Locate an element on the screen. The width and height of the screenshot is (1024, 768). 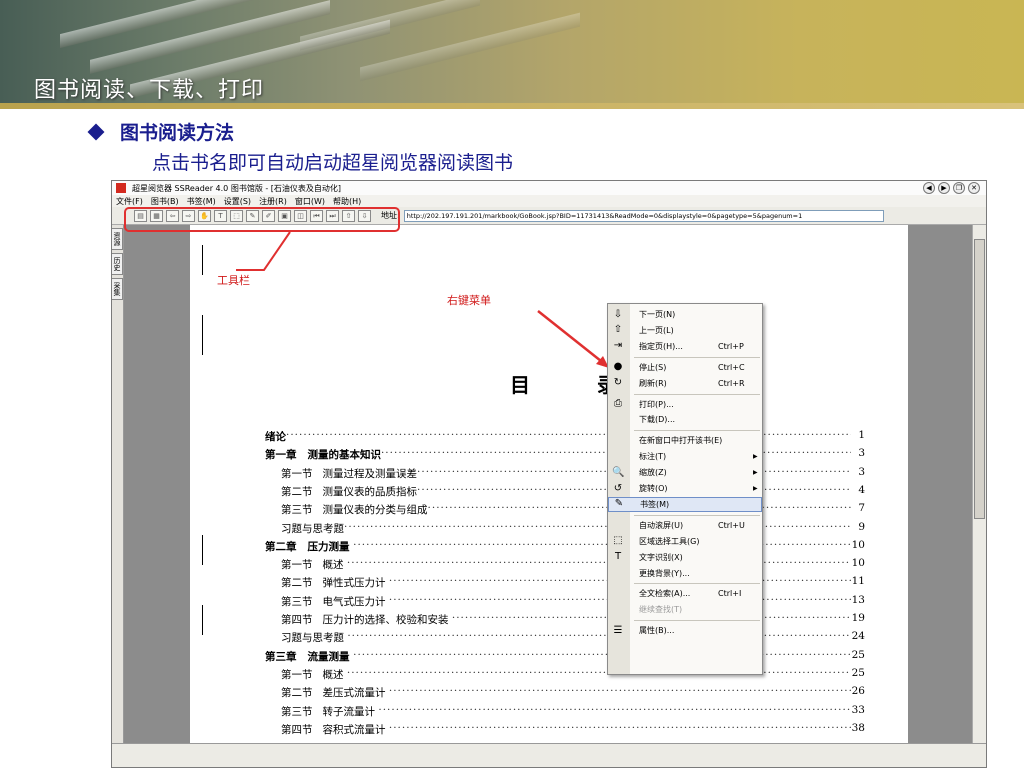
menu-item-shortcut: Ctrl+C is located at coordinates (731, 367).